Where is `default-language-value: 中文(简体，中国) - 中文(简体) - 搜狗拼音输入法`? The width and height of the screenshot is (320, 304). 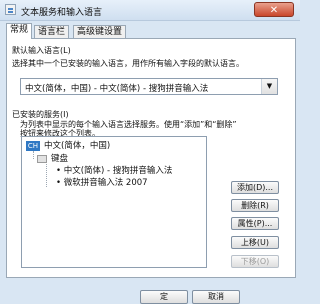
default-language-value: 中文(简体，中国) - 中文(简体) - 搜狗拼音输入法 is located at coordinates (117, 89).